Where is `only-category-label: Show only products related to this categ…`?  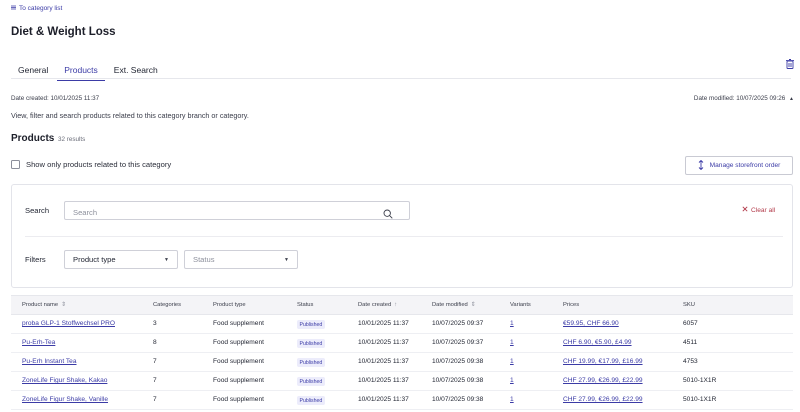
only-category-label: Show only products related to this categ… is located at coordinates (99, 164).